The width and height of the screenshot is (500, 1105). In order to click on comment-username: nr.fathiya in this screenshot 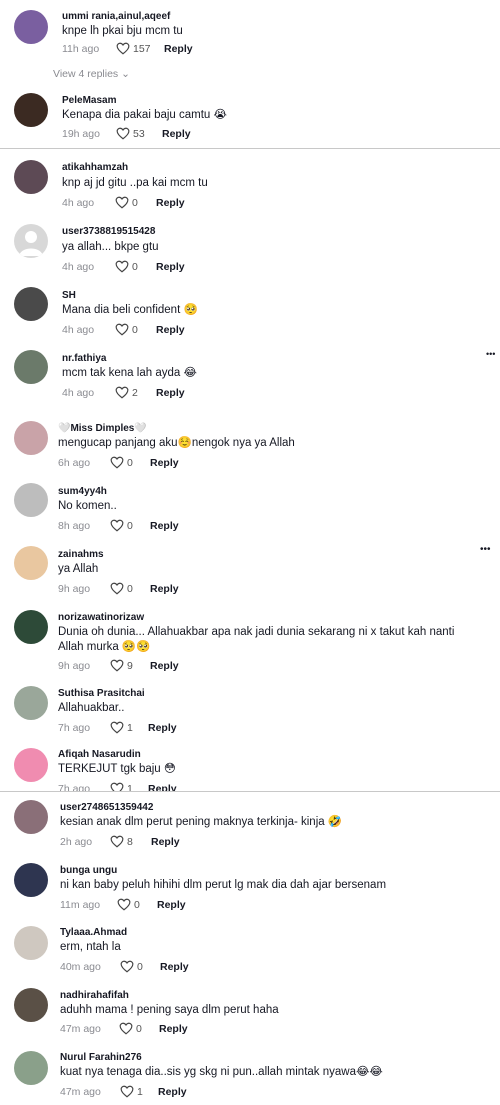, I will do `click(84, 358)`.